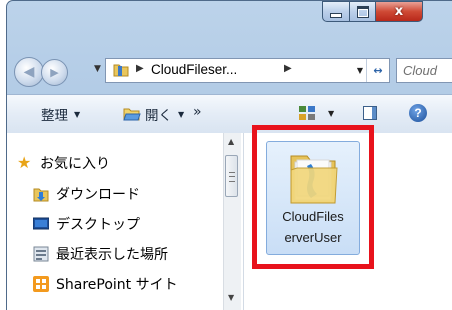 The image size is (452, 310). What do you see at coordinates (370, 113) in the screenshot?
I see `preview-pane-icon` at bounding box center [370, 113].